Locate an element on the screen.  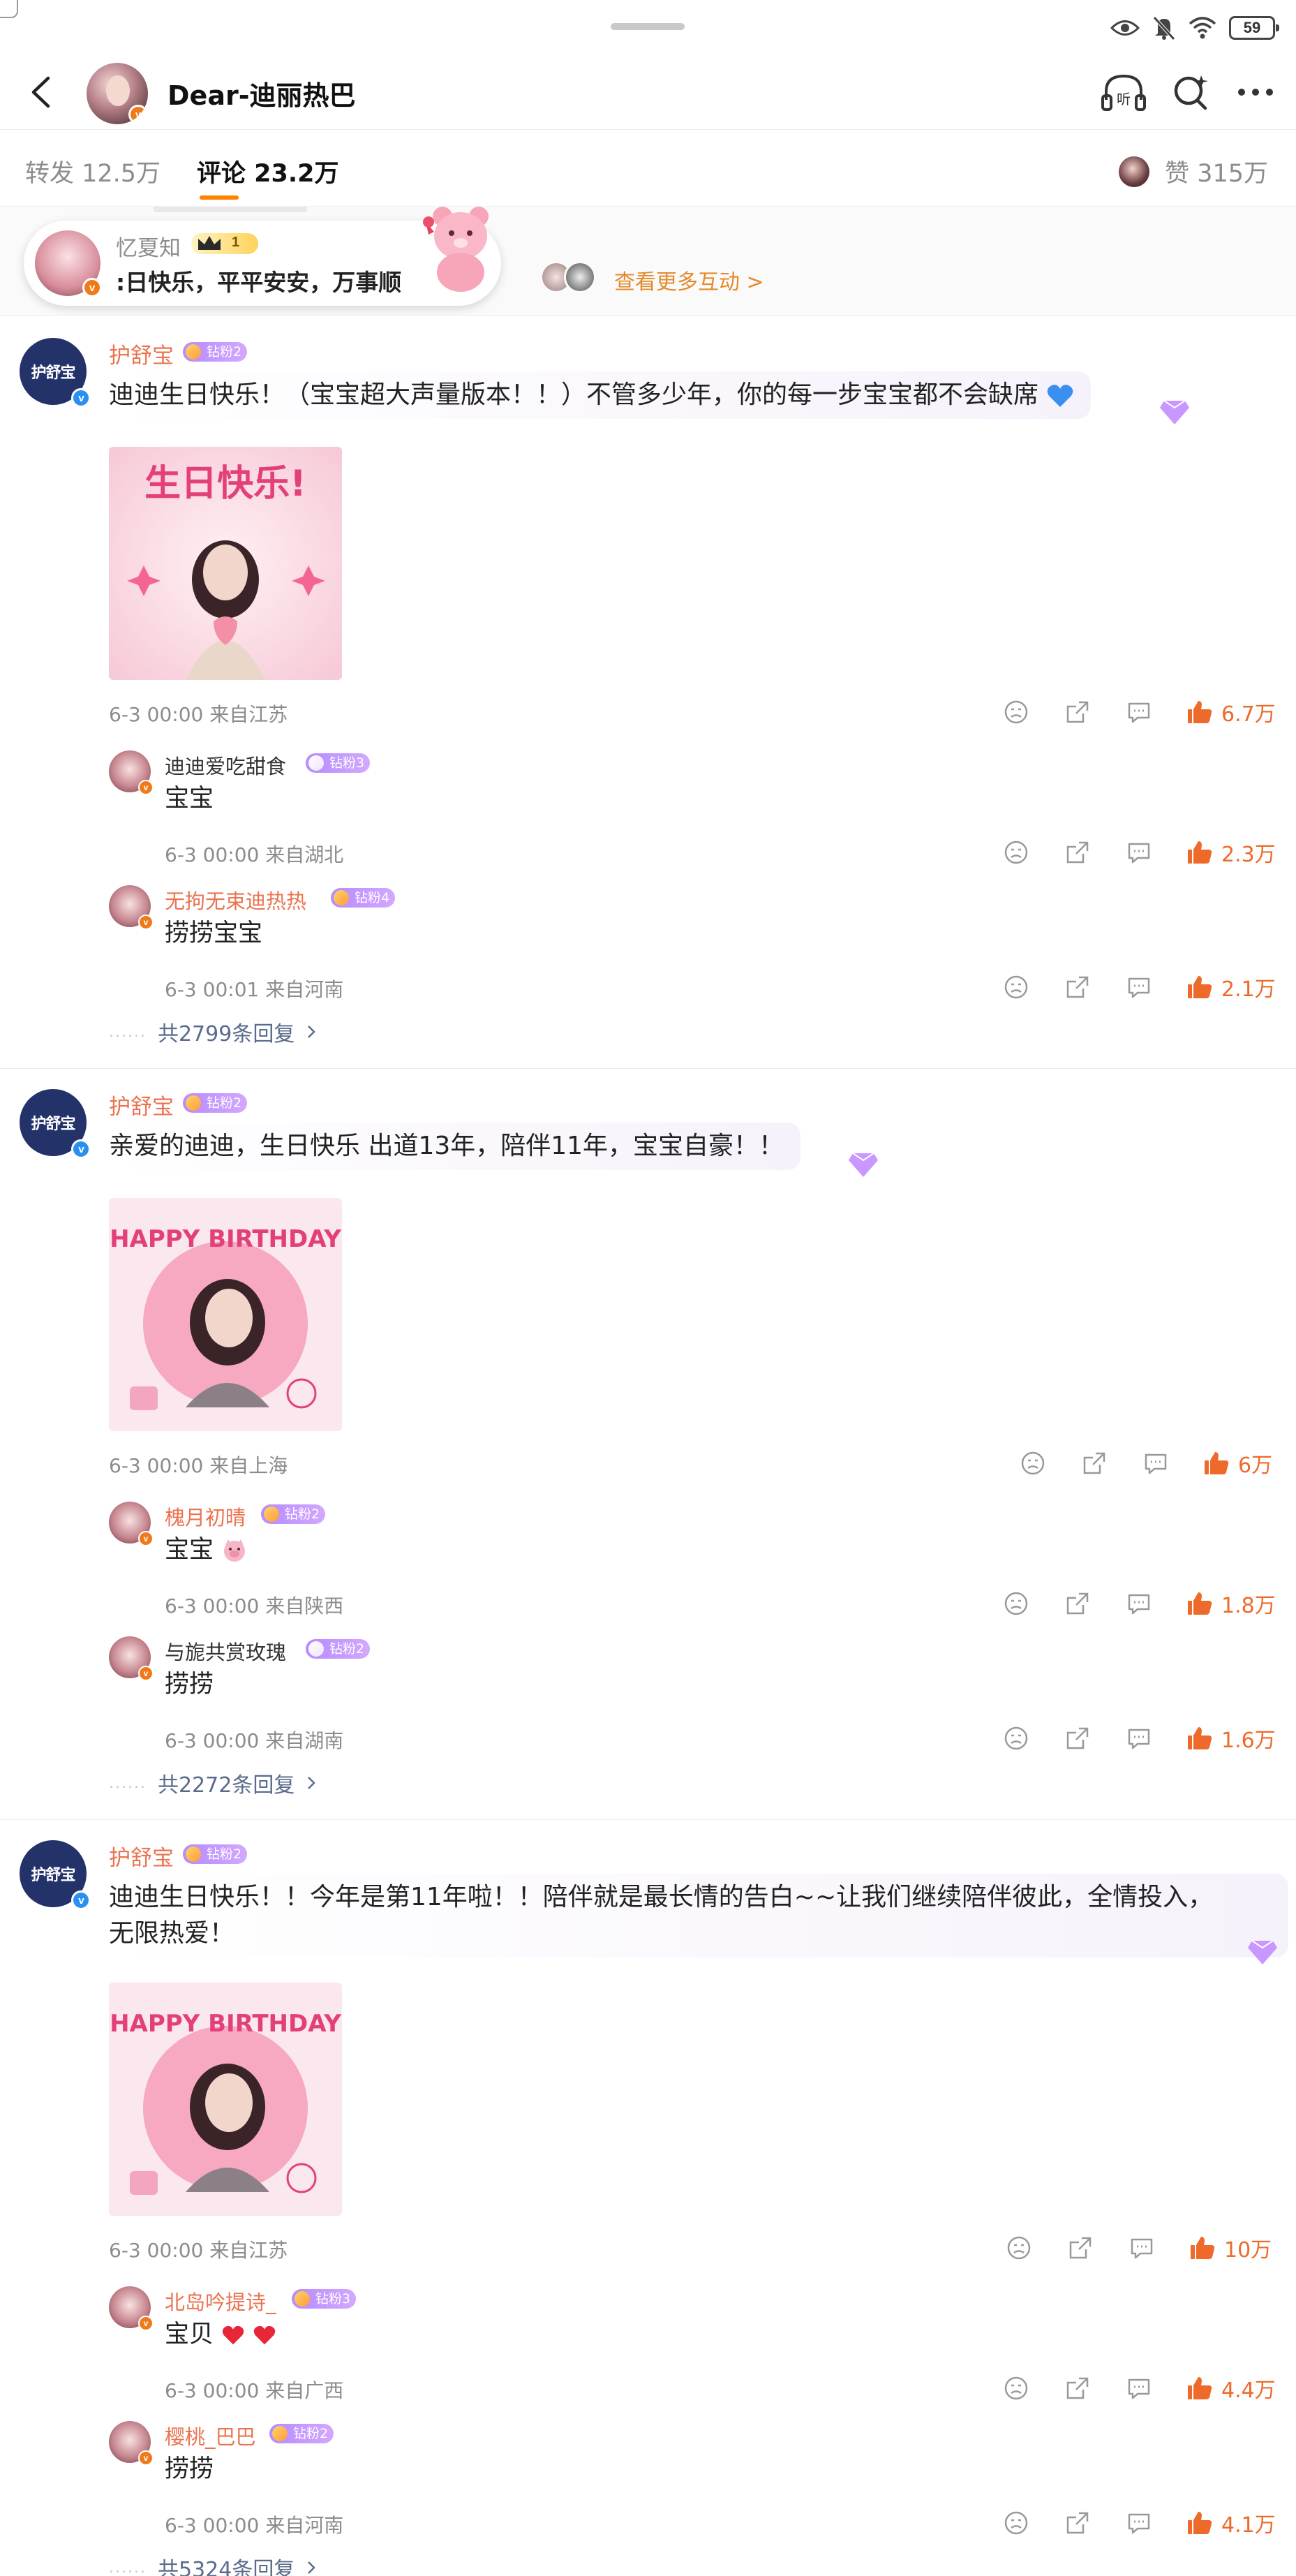
like-button: 6万 is located at coordinates (1238, 1463).